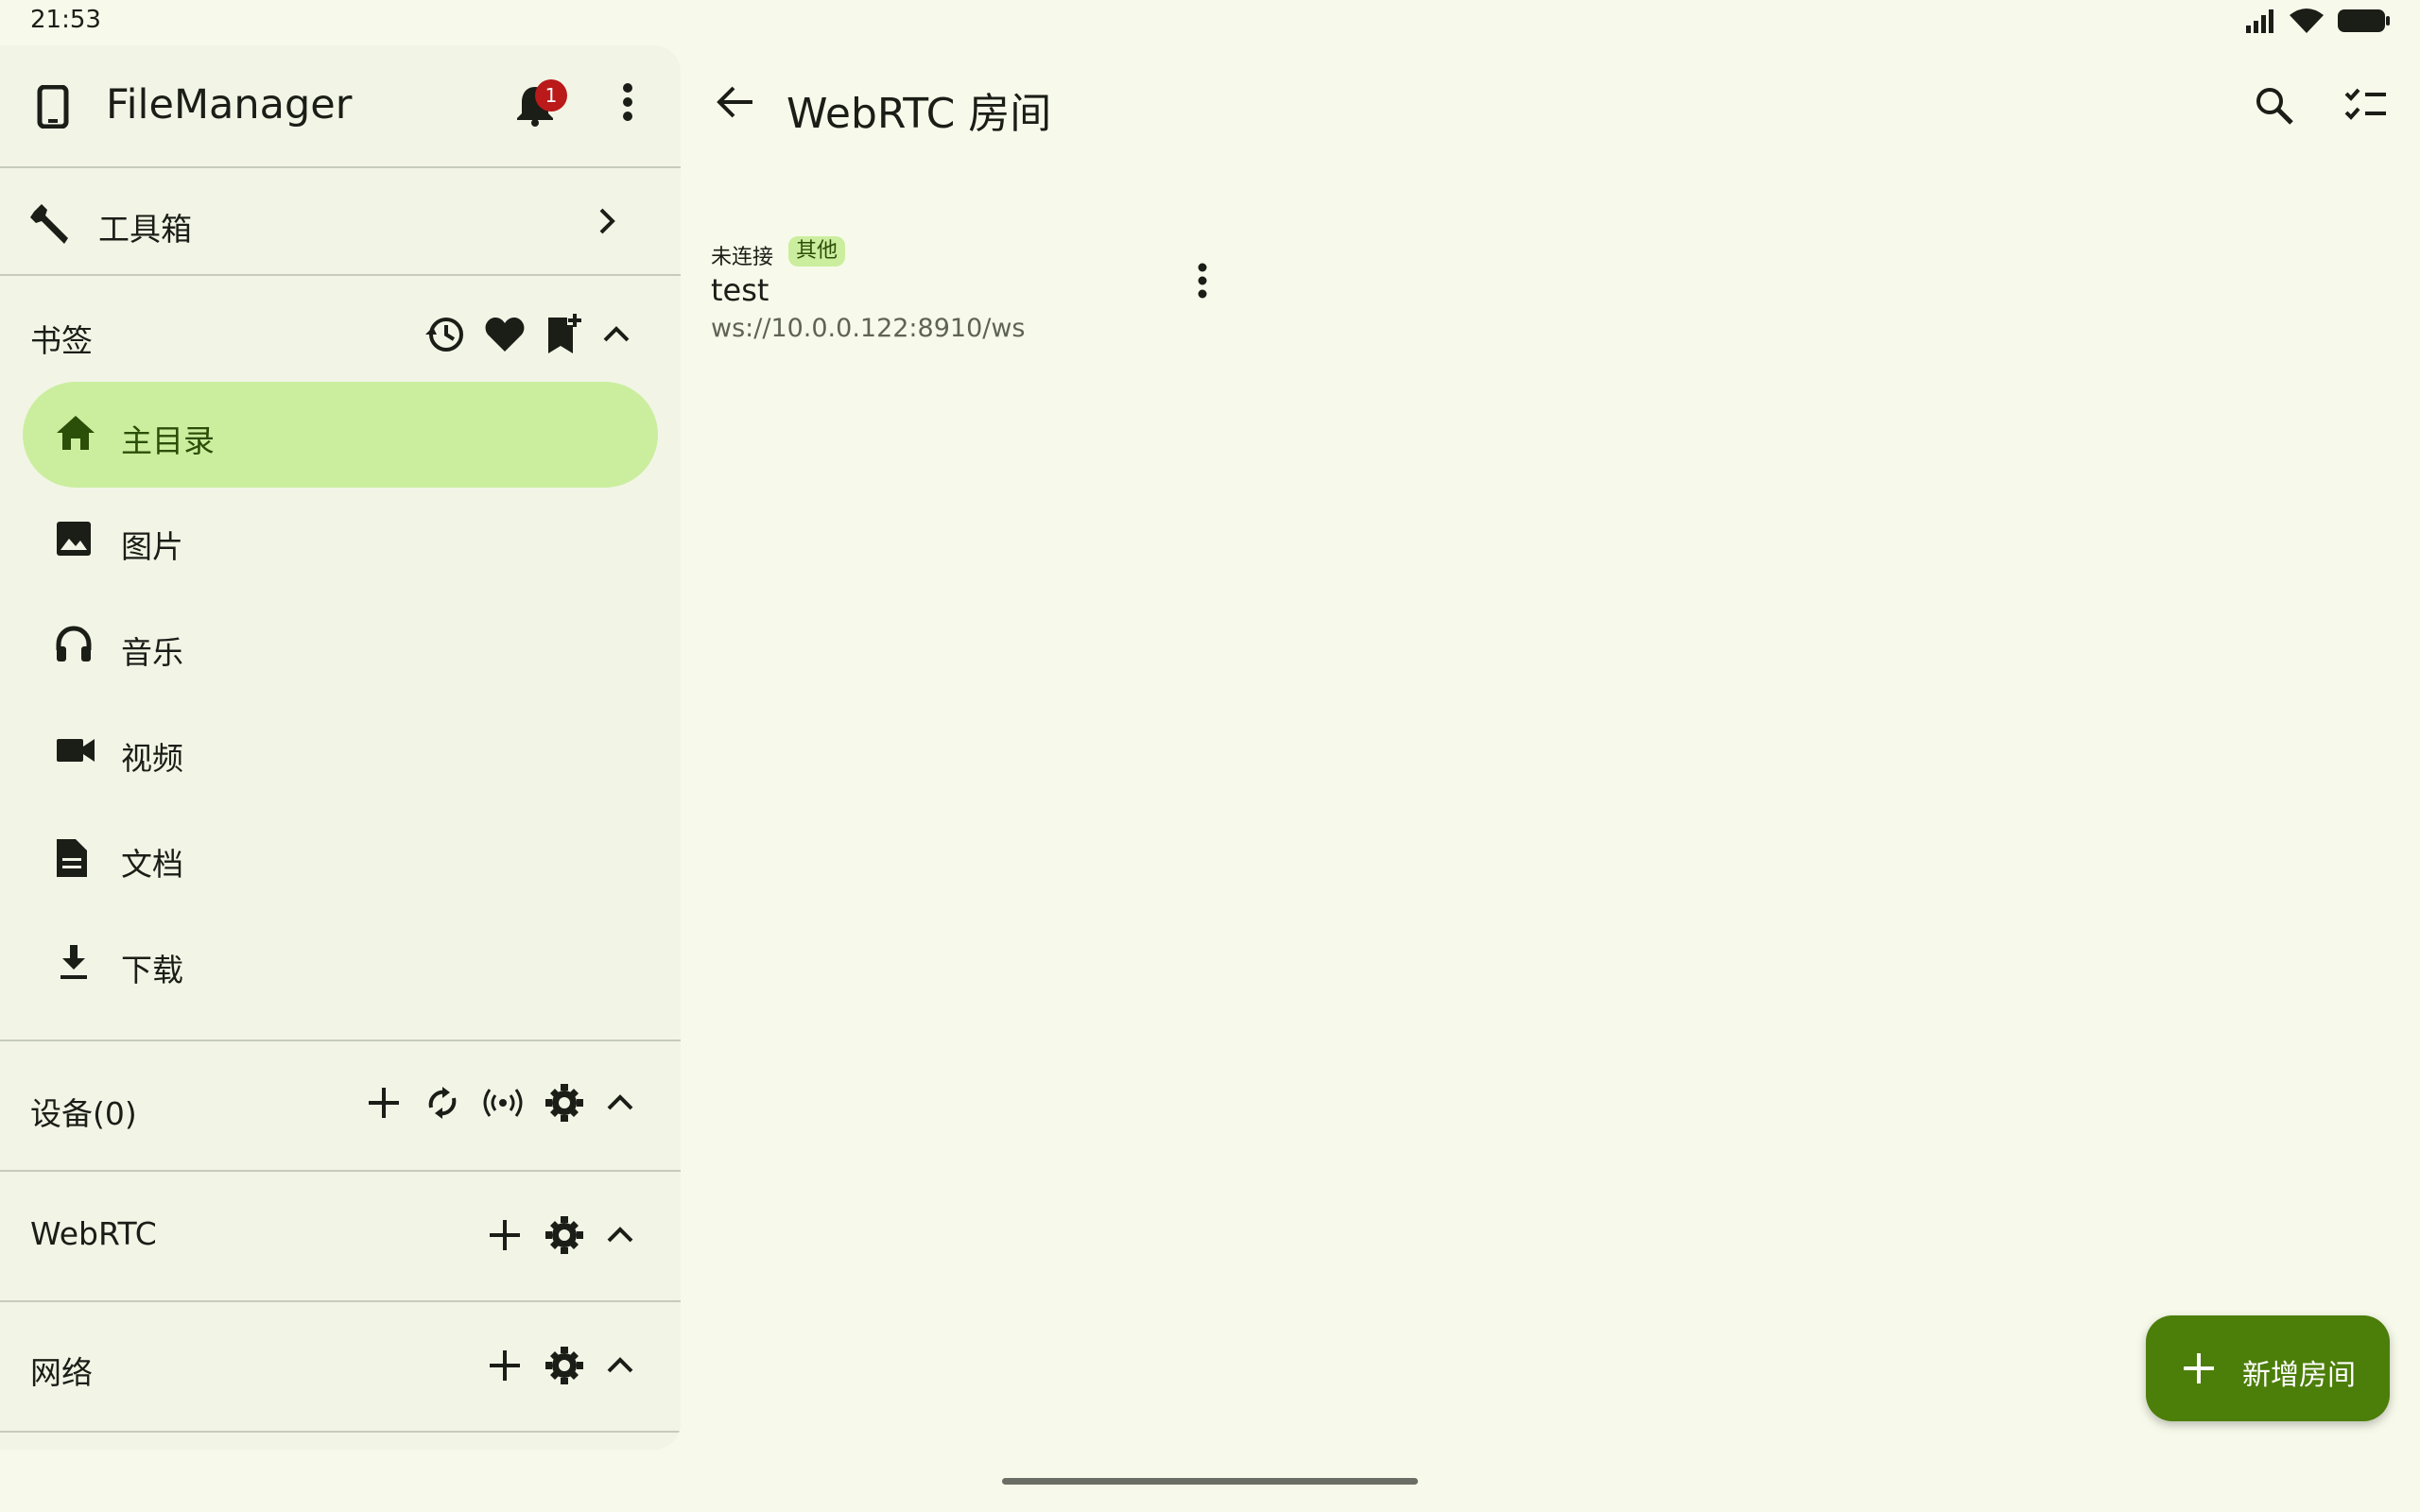 The height and width of the screenshot is (1512, 2420). I want to click on network-title: 网络, so click(61, 1372).